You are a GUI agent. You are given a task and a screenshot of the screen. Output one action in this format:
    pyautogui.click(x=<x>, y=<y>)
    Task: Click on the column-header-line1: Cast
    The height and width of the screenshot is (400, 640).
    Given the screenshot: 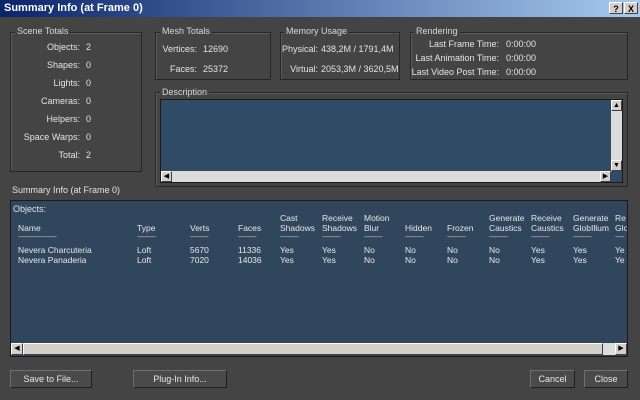 What is the action you would take?
    pyautogui.click(x=289, y=218)
    